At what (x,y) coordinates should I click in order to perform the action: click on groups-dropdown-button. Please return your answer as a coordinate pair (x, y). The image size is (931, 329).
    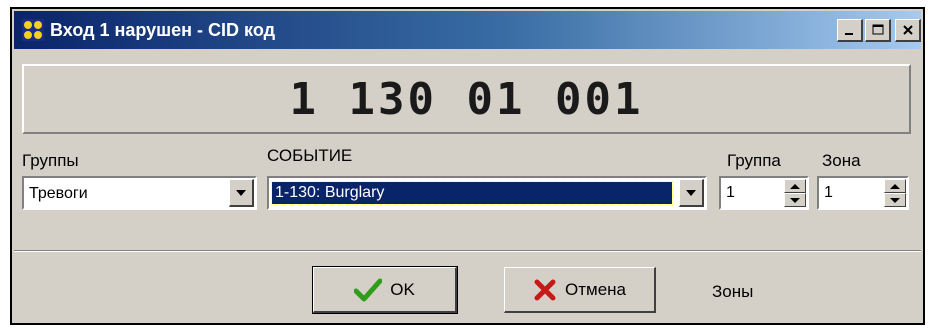
    Looking at the image, I should click on (241, 193).